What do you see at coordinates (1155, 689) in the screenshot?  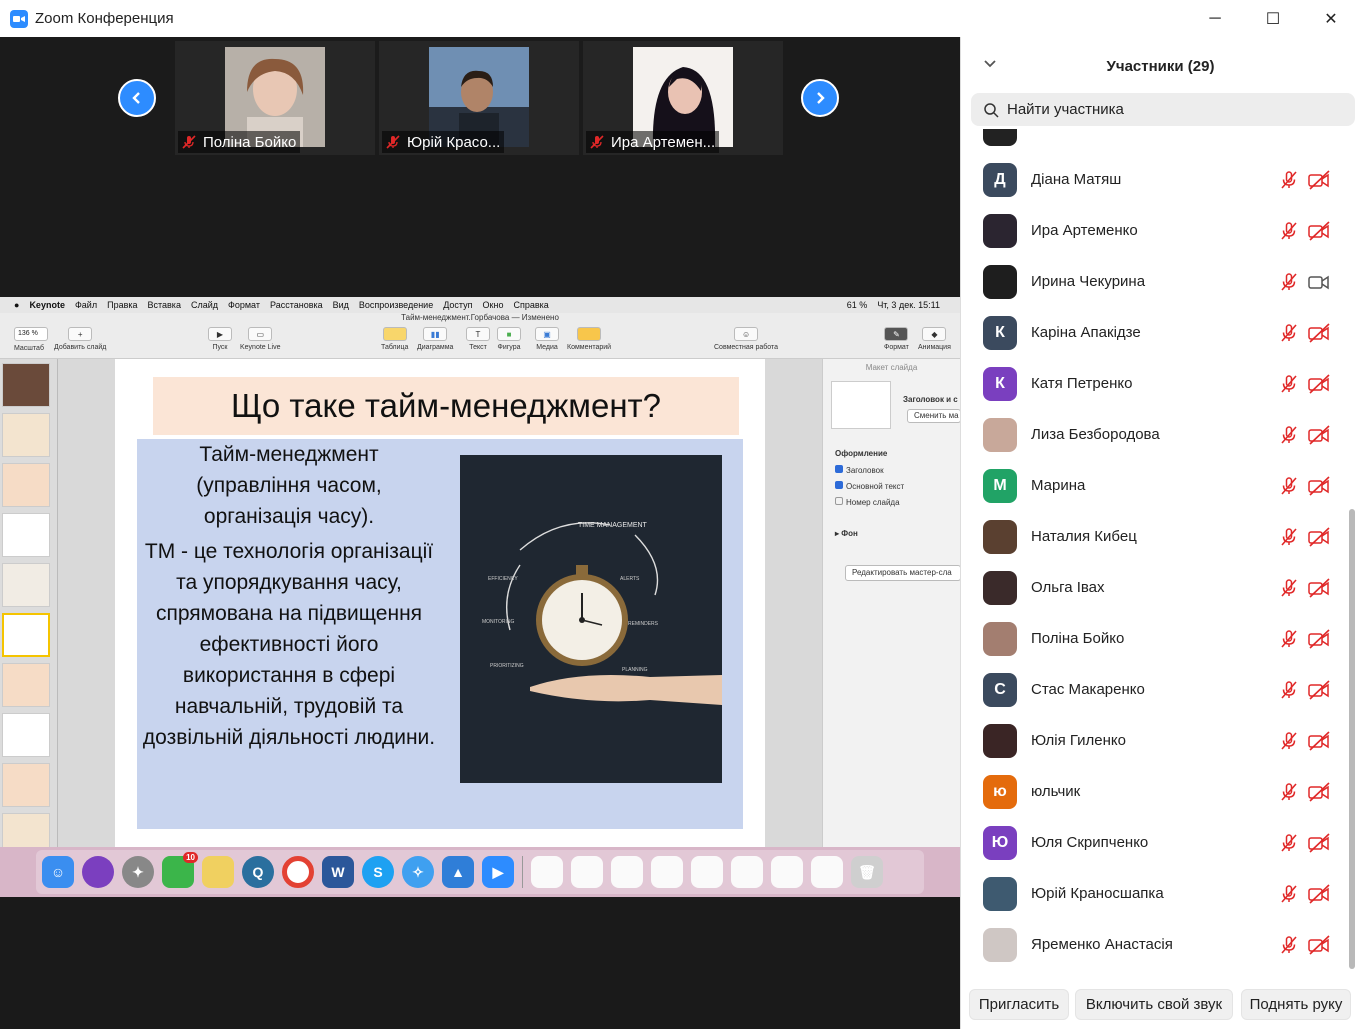 I see `participant-row: С Стас Макаренко` at bounding box center [1155, 689].